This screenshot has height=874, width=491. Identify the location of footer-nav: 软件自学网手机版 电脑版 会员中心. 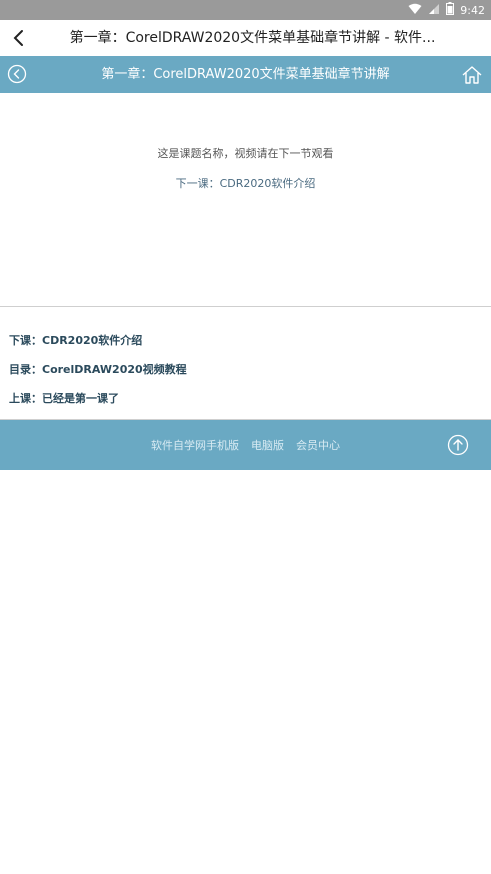
(245, 445).